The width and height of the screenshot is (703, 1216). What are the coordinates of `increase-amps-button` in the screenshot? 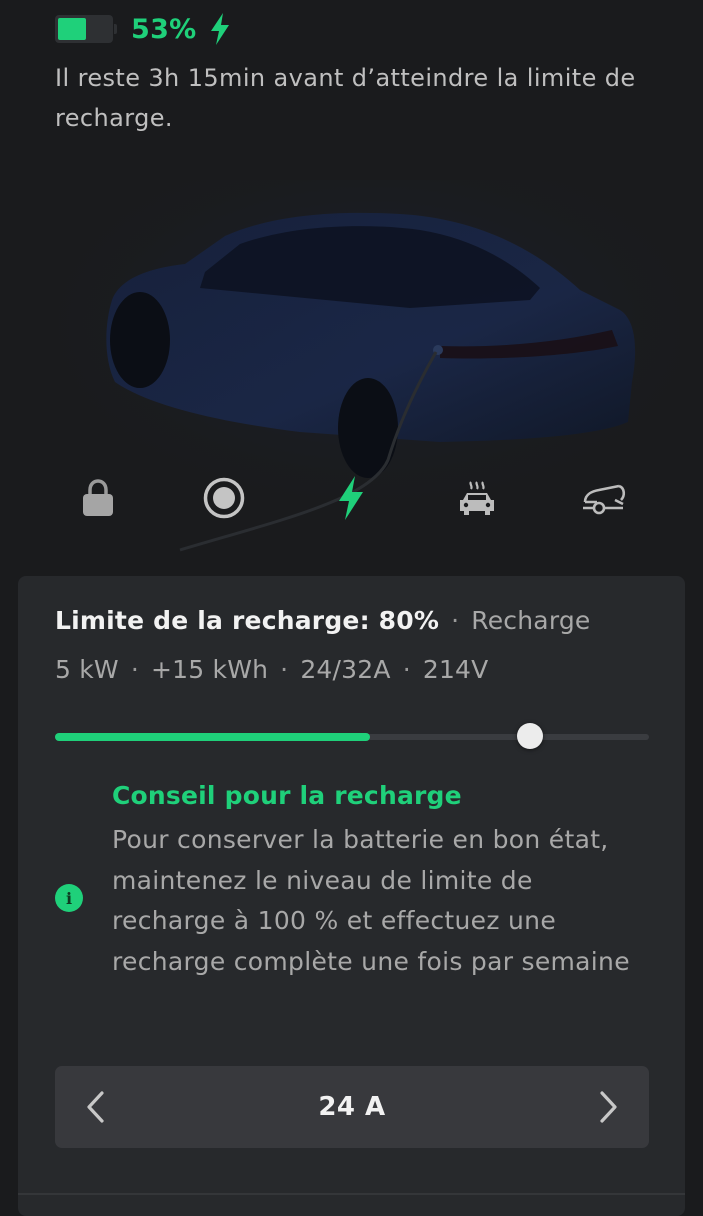 It's located at (609, 1107).